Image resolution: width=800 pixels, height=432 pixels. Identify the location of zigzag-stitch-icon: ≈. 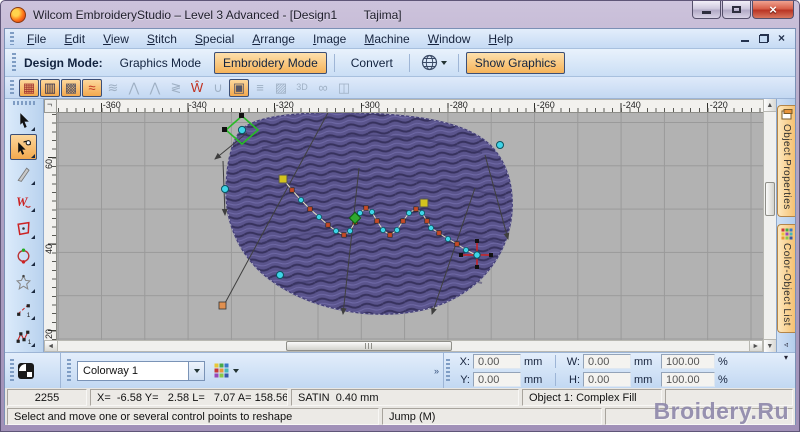
(92, 87).